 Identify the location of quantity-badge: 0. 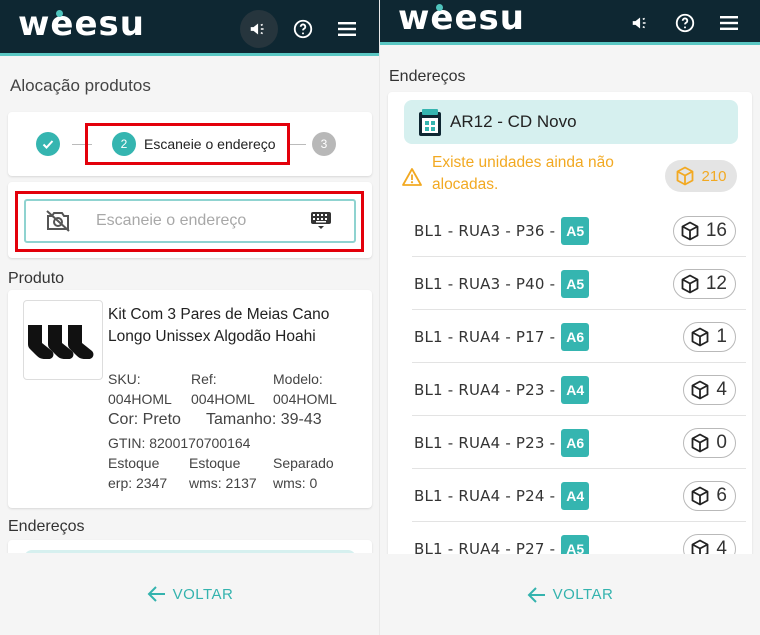
(709, 442).